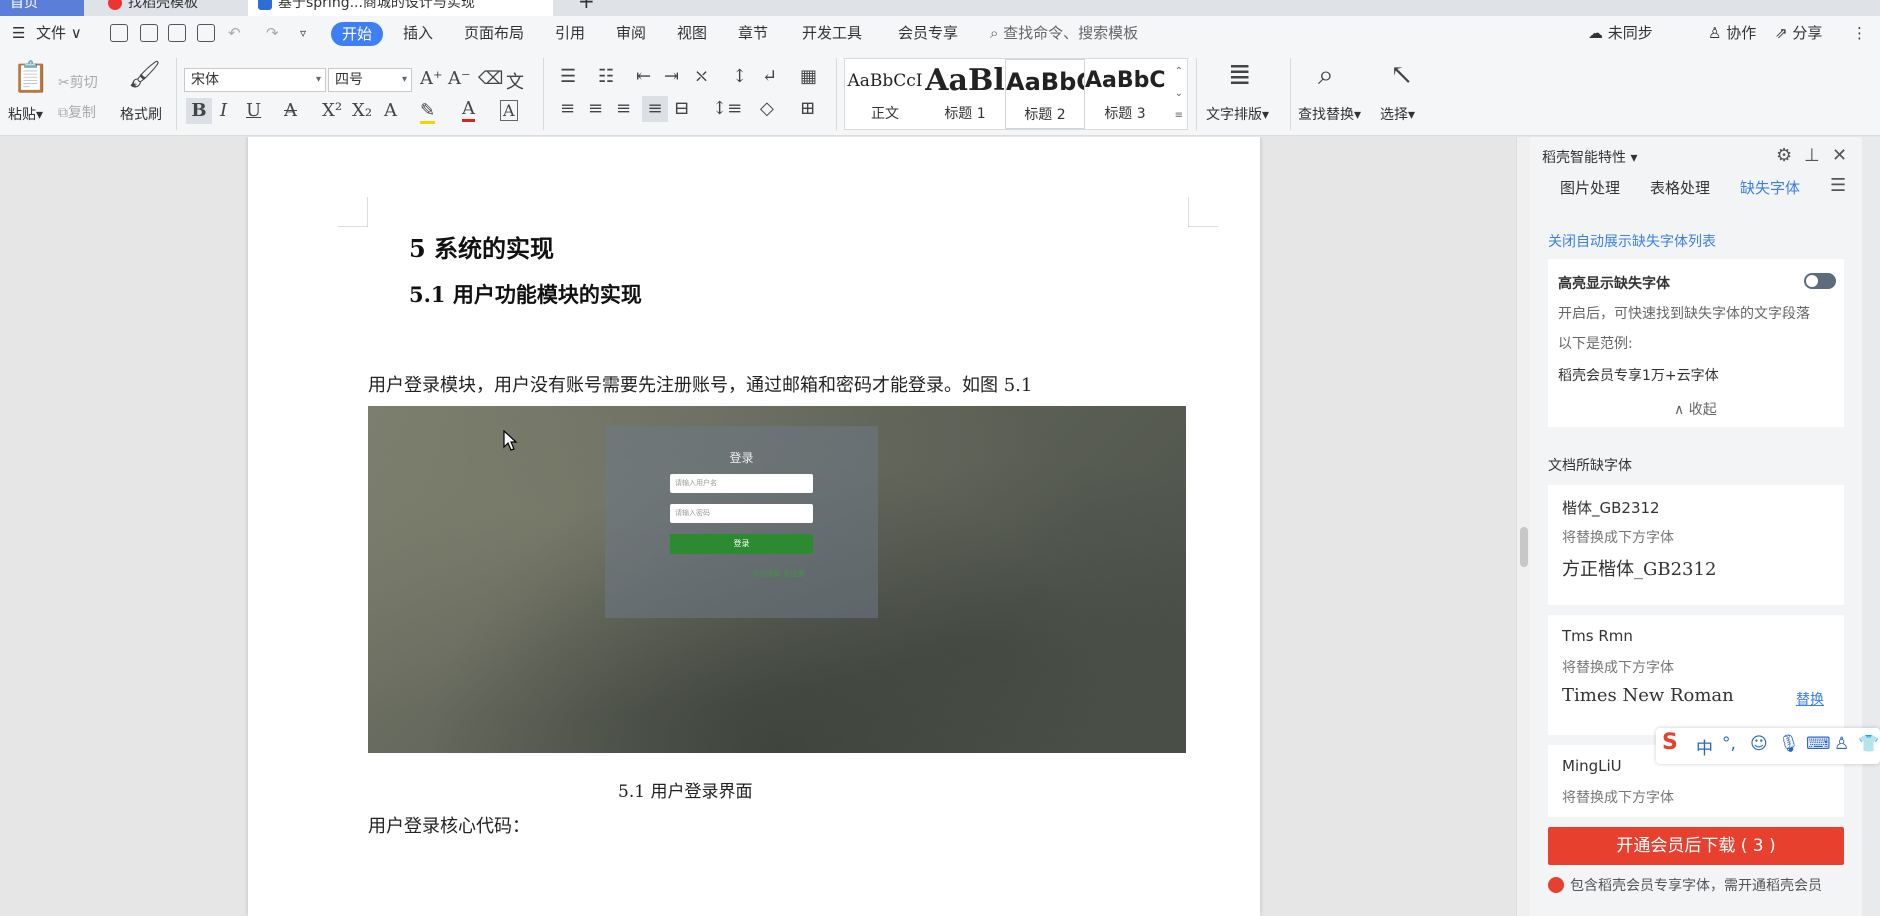 Image resolution: width=1880 pixels, height=916 pixels. Describe the element at coordinates (595, 108) in the screenshot. I see `align-center-icon: ≡` at that location.